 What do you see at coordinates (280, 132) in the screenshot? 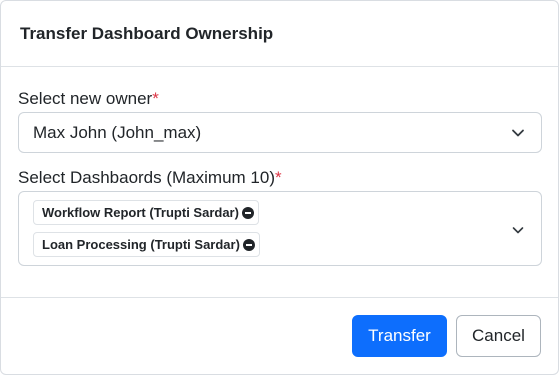
I see `owner-select: Max John (John_max)` at bounding box center [280, 132].